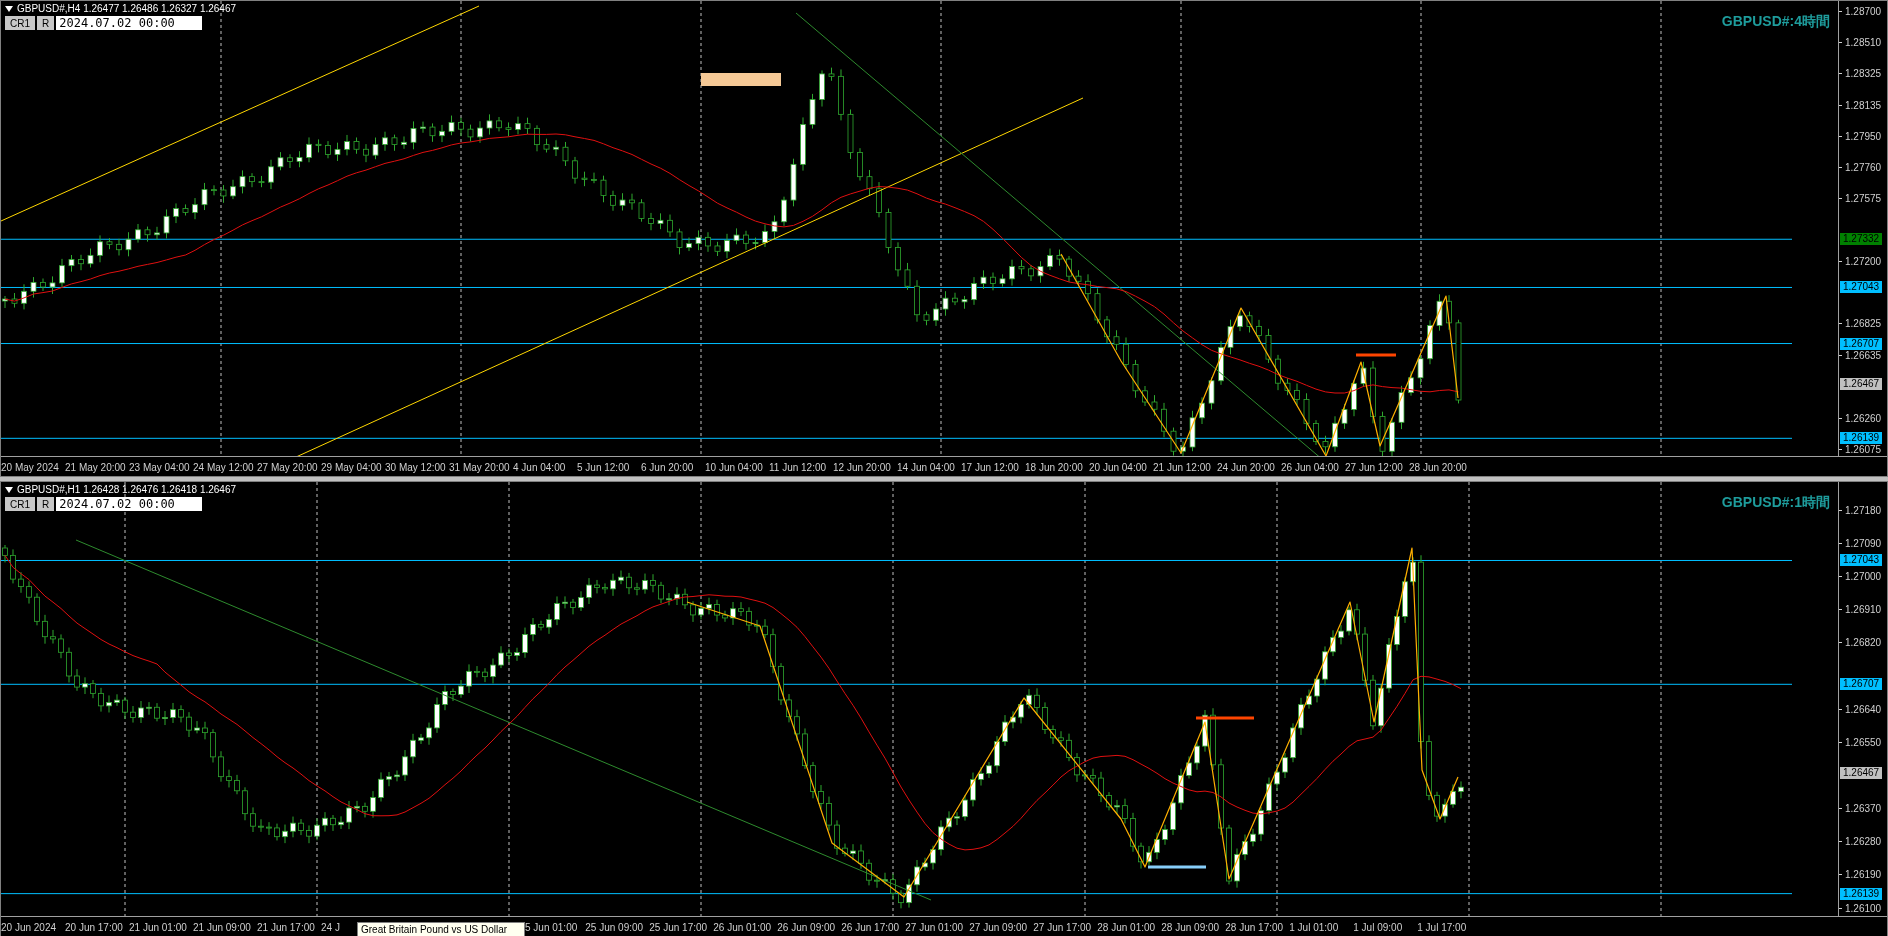 The image size is (1888, 936). Describe the element at coordinates (1860, 576) in the screenshot. I see `price-tick-label: 1.27000` at that location.